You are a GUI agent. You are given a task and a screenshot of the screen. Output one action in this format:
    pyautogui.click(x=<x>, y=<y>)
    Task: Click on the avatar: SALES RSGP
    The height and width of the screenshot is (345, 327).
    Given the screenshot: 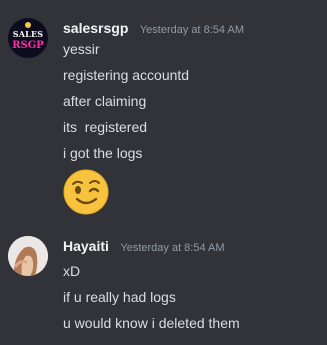 What is the action you would take?
    pyautogui.click(x=28, y=38)
    